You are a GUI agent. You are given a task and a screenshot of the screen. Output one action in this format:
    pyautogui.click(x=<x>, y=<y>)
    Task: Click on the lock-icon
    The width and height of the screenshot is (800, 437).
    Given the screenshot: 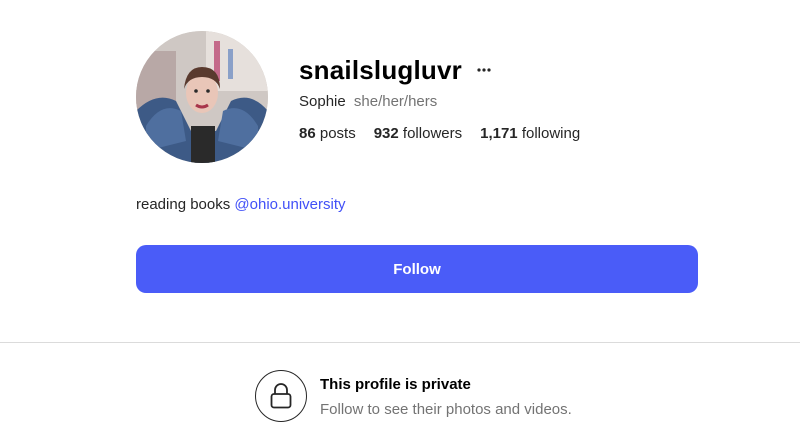 What is the action you would take?
    pyautogui.click(x=281, y=396)
    